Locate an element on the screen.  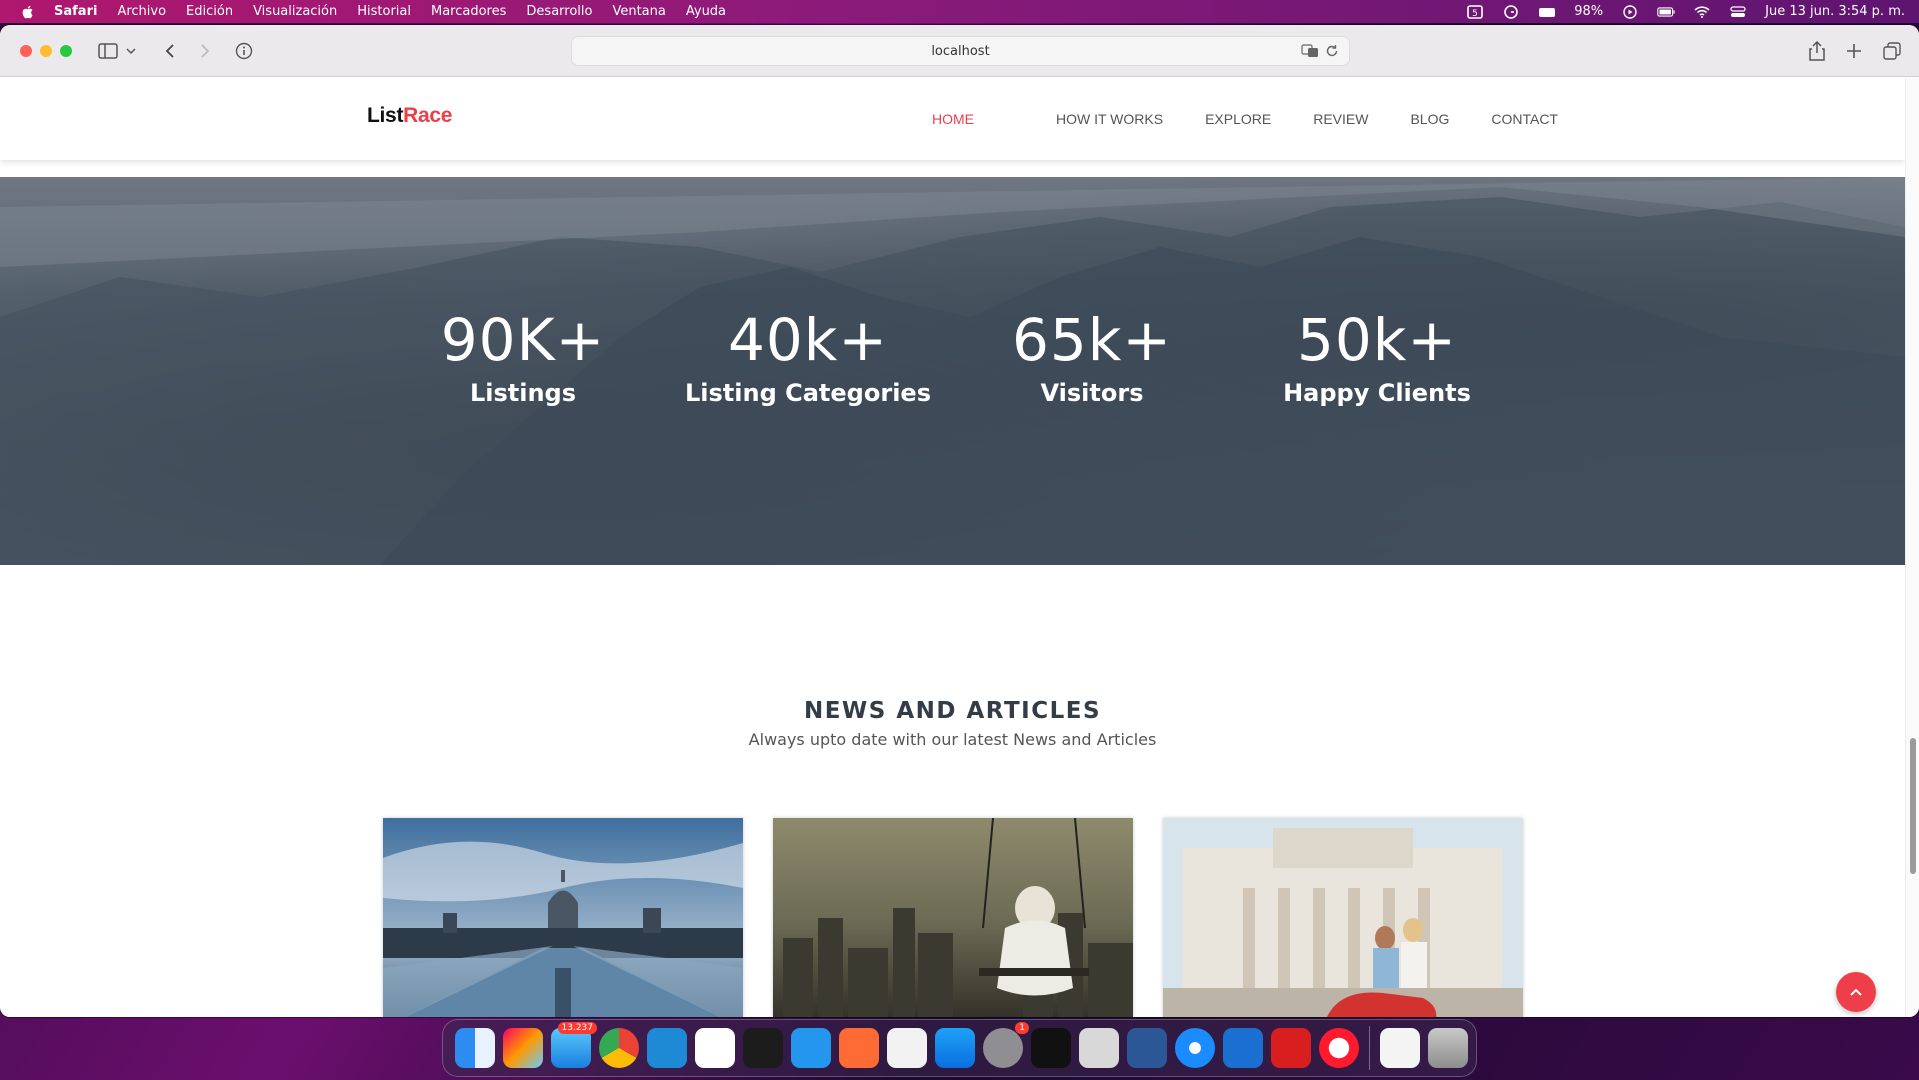
menu-marcadores: Marcadores is located at coordinates (468, 11).